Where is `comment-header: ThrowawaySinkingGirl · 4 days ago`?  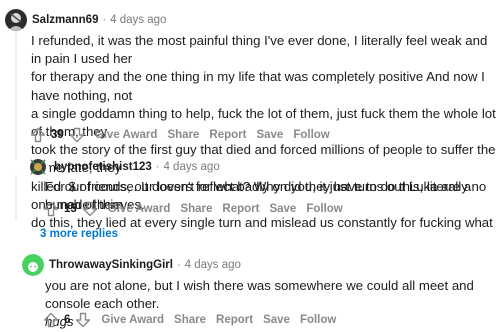
comment-header: ThrowawaySinkingGirl · 4 days ago is located at coordinates (131, 265).